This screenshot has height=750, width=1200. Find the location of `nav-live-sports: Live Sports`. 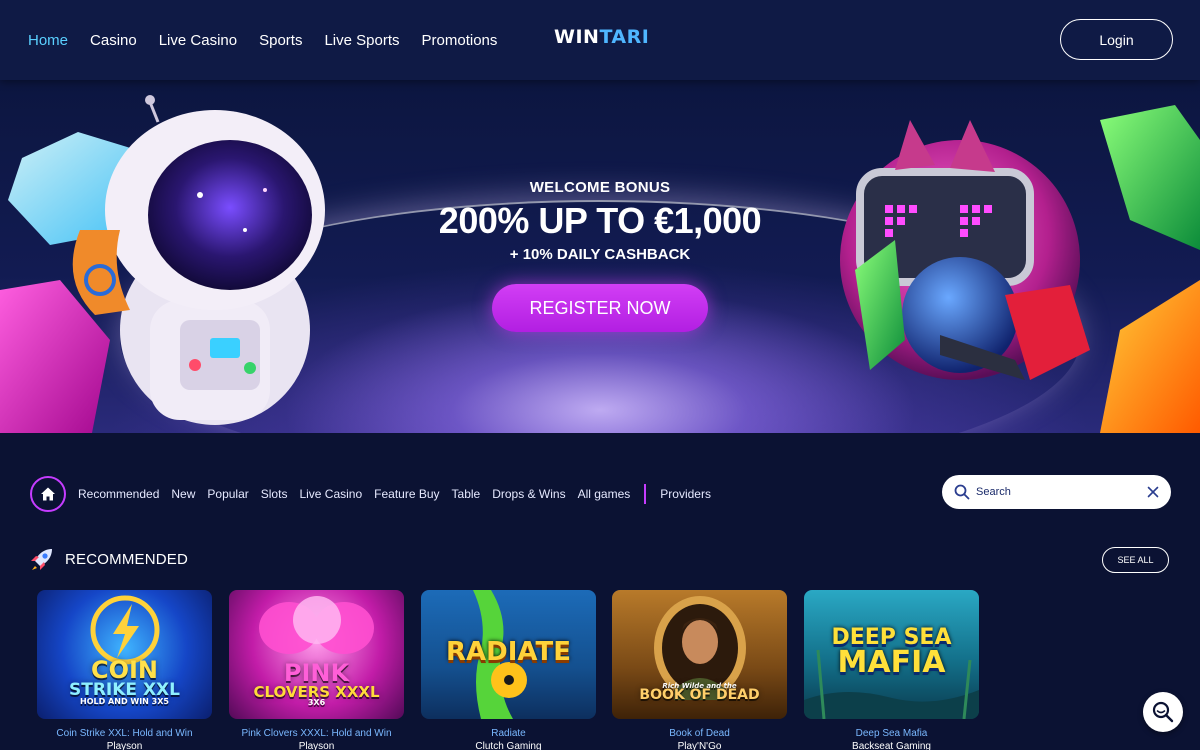

nav-live-sports: Live Sports is located at coordinates (361, 40).